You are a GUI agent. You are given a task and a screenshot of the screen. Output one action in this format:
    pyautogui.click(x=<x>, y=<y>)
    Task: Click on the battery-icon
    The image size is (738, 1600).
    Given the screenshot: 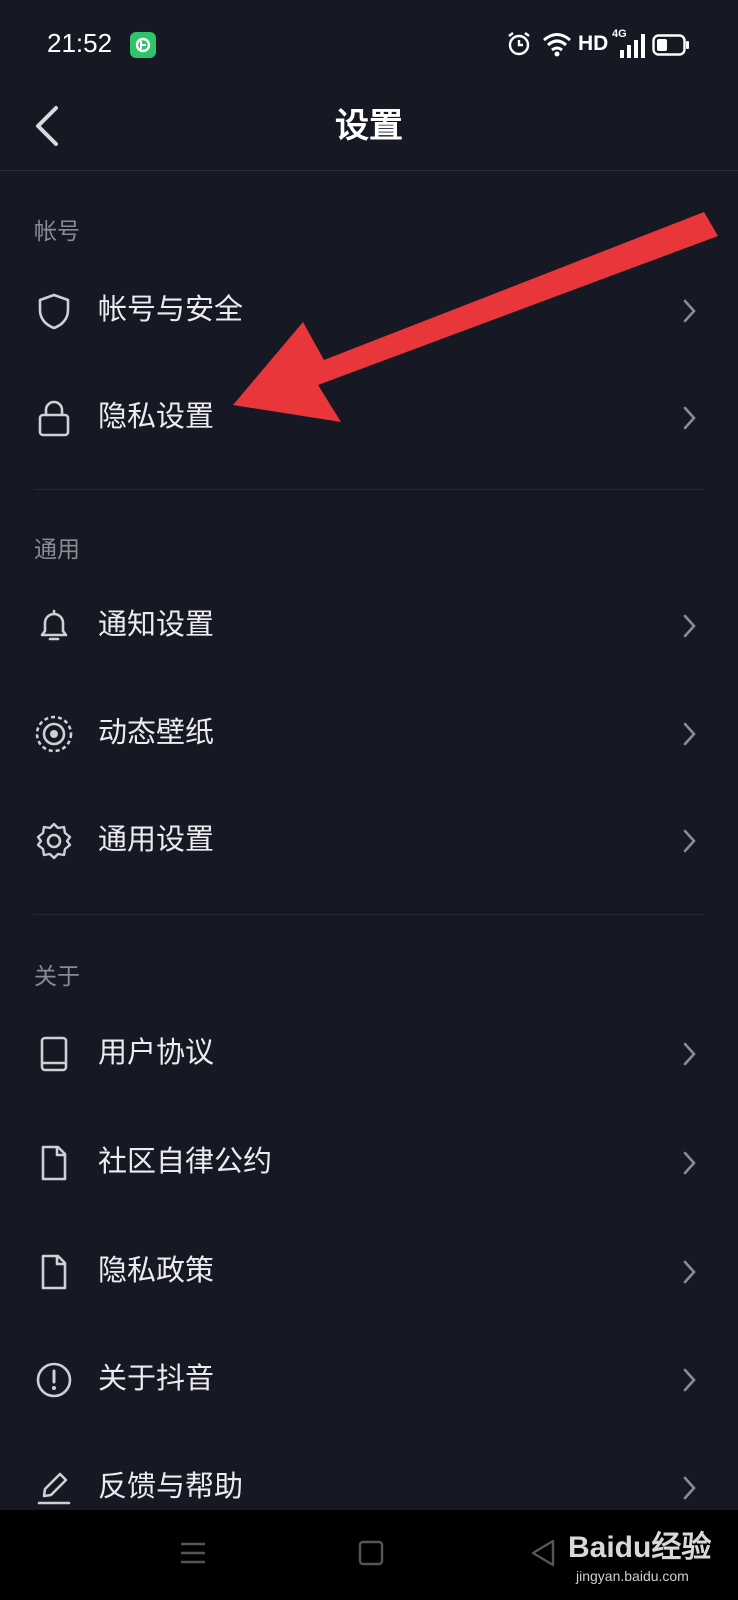 What is the action you would take?
    pyautogui.click(x=671, y=47)
    